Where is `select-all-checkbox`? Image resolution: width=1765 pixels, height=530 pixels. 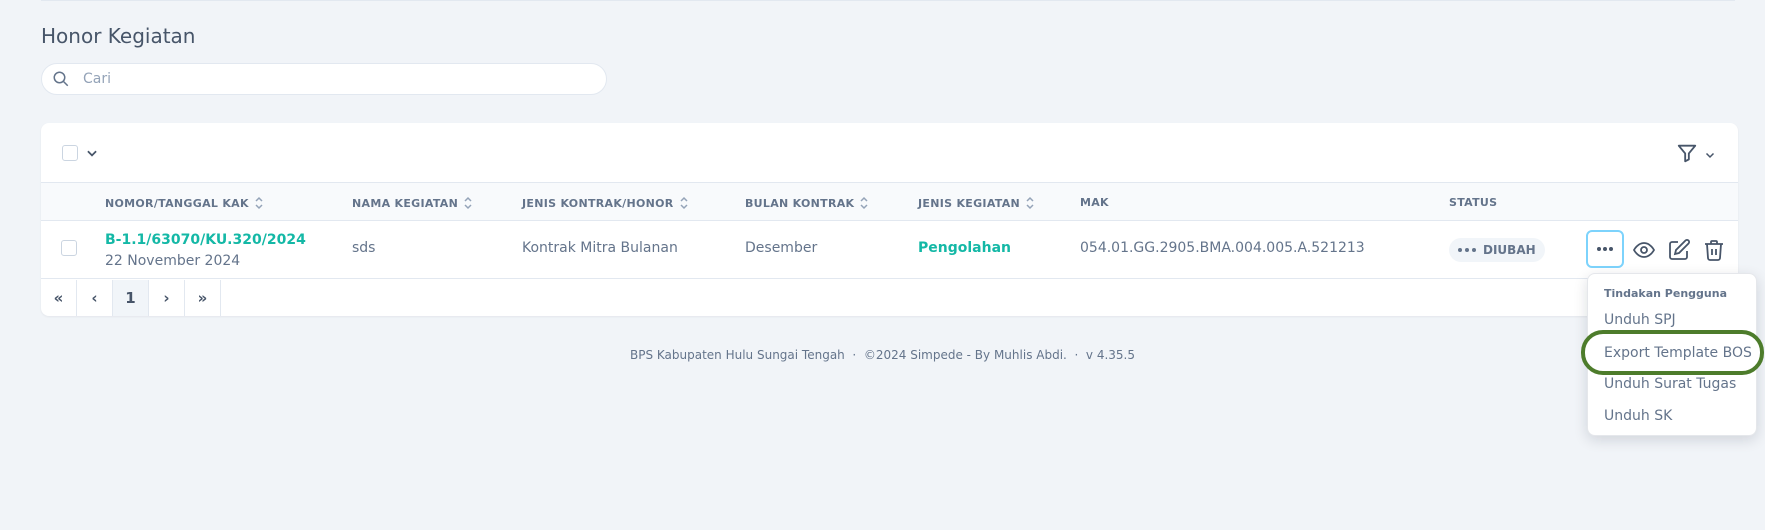 select-all-checkbox is located at coordinates (70, 153).